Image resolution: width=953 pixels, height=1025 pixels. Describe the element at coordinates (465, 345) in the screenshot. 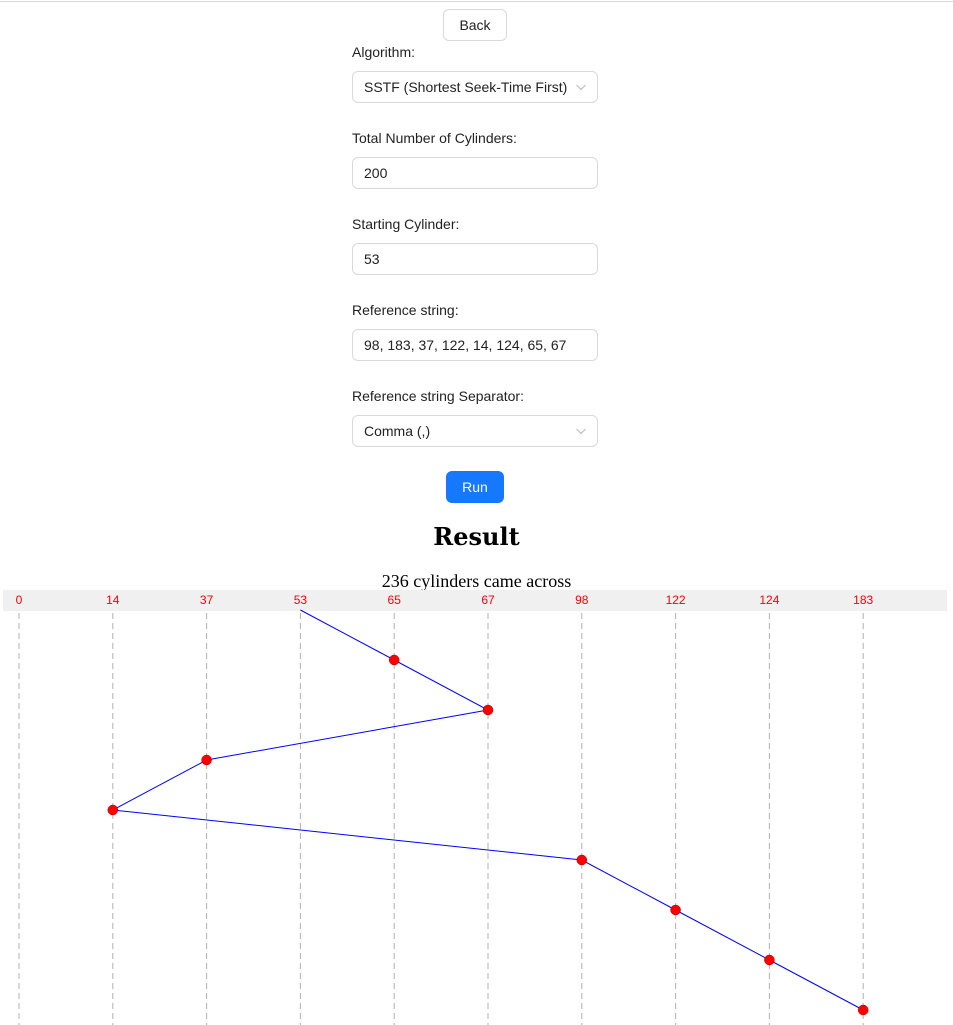

I see `reference-string-value: 98, 183, 37, 122, 14, 124, 65, 67` at that location.